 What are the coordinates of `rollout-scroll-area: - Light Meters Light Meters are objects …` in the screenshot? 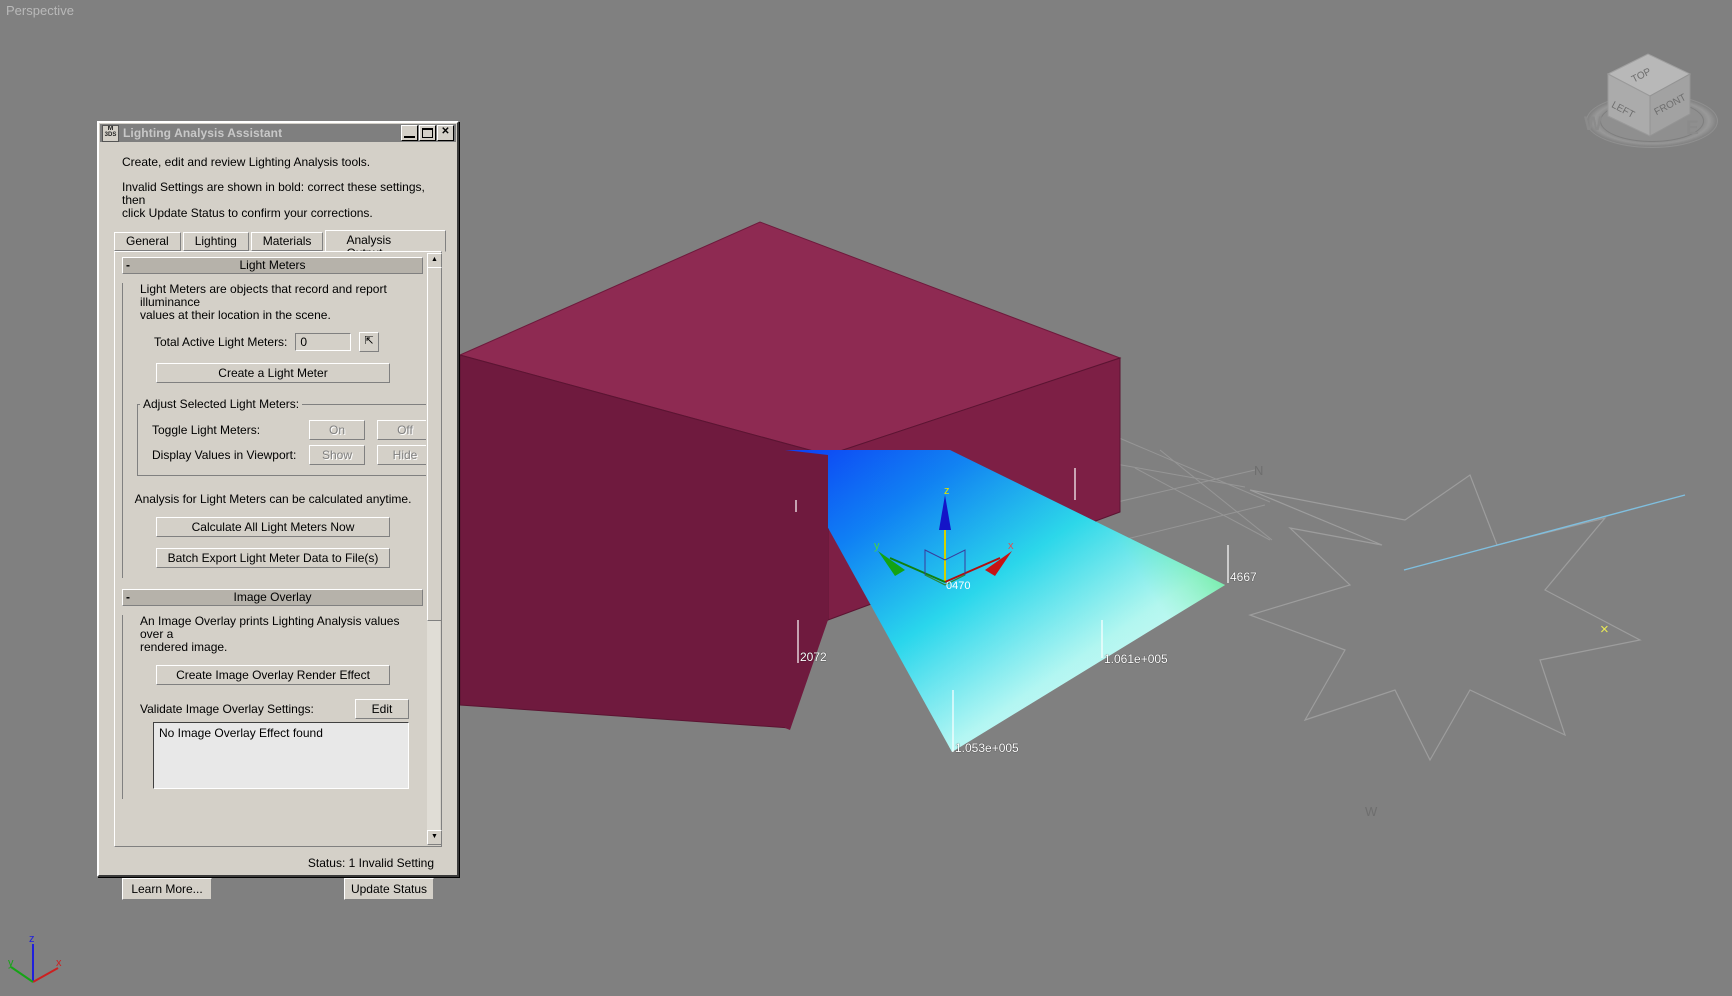 It's located at (271, 549).